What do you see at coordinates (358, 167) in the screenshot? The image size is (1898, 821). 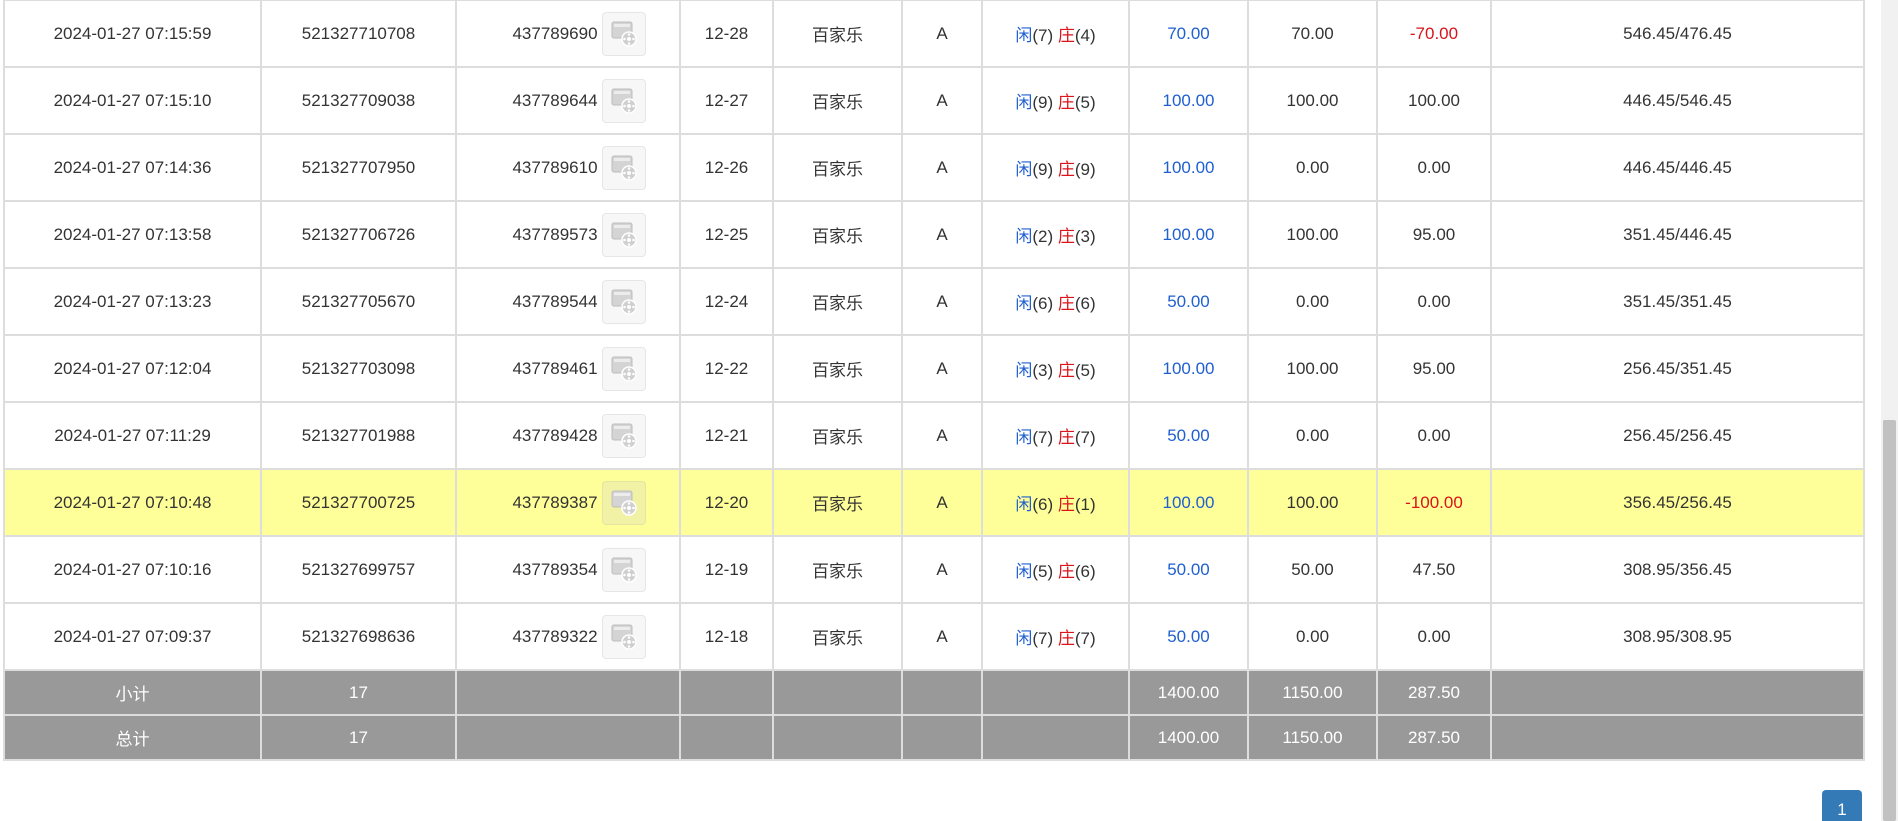 I see `bet-id-cell: 521327707950` at bounding box center [358, 167].